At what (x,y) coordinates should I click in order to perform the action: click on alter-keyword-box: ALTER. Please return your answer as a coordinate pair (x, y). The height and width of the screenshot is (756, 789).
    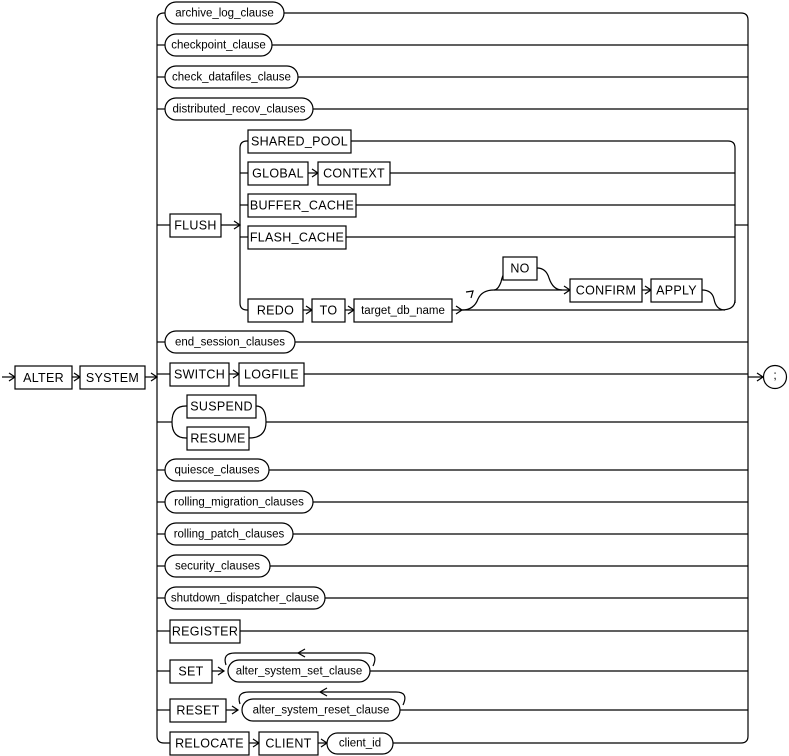
    Looking at the image, I should click on (43, 377).